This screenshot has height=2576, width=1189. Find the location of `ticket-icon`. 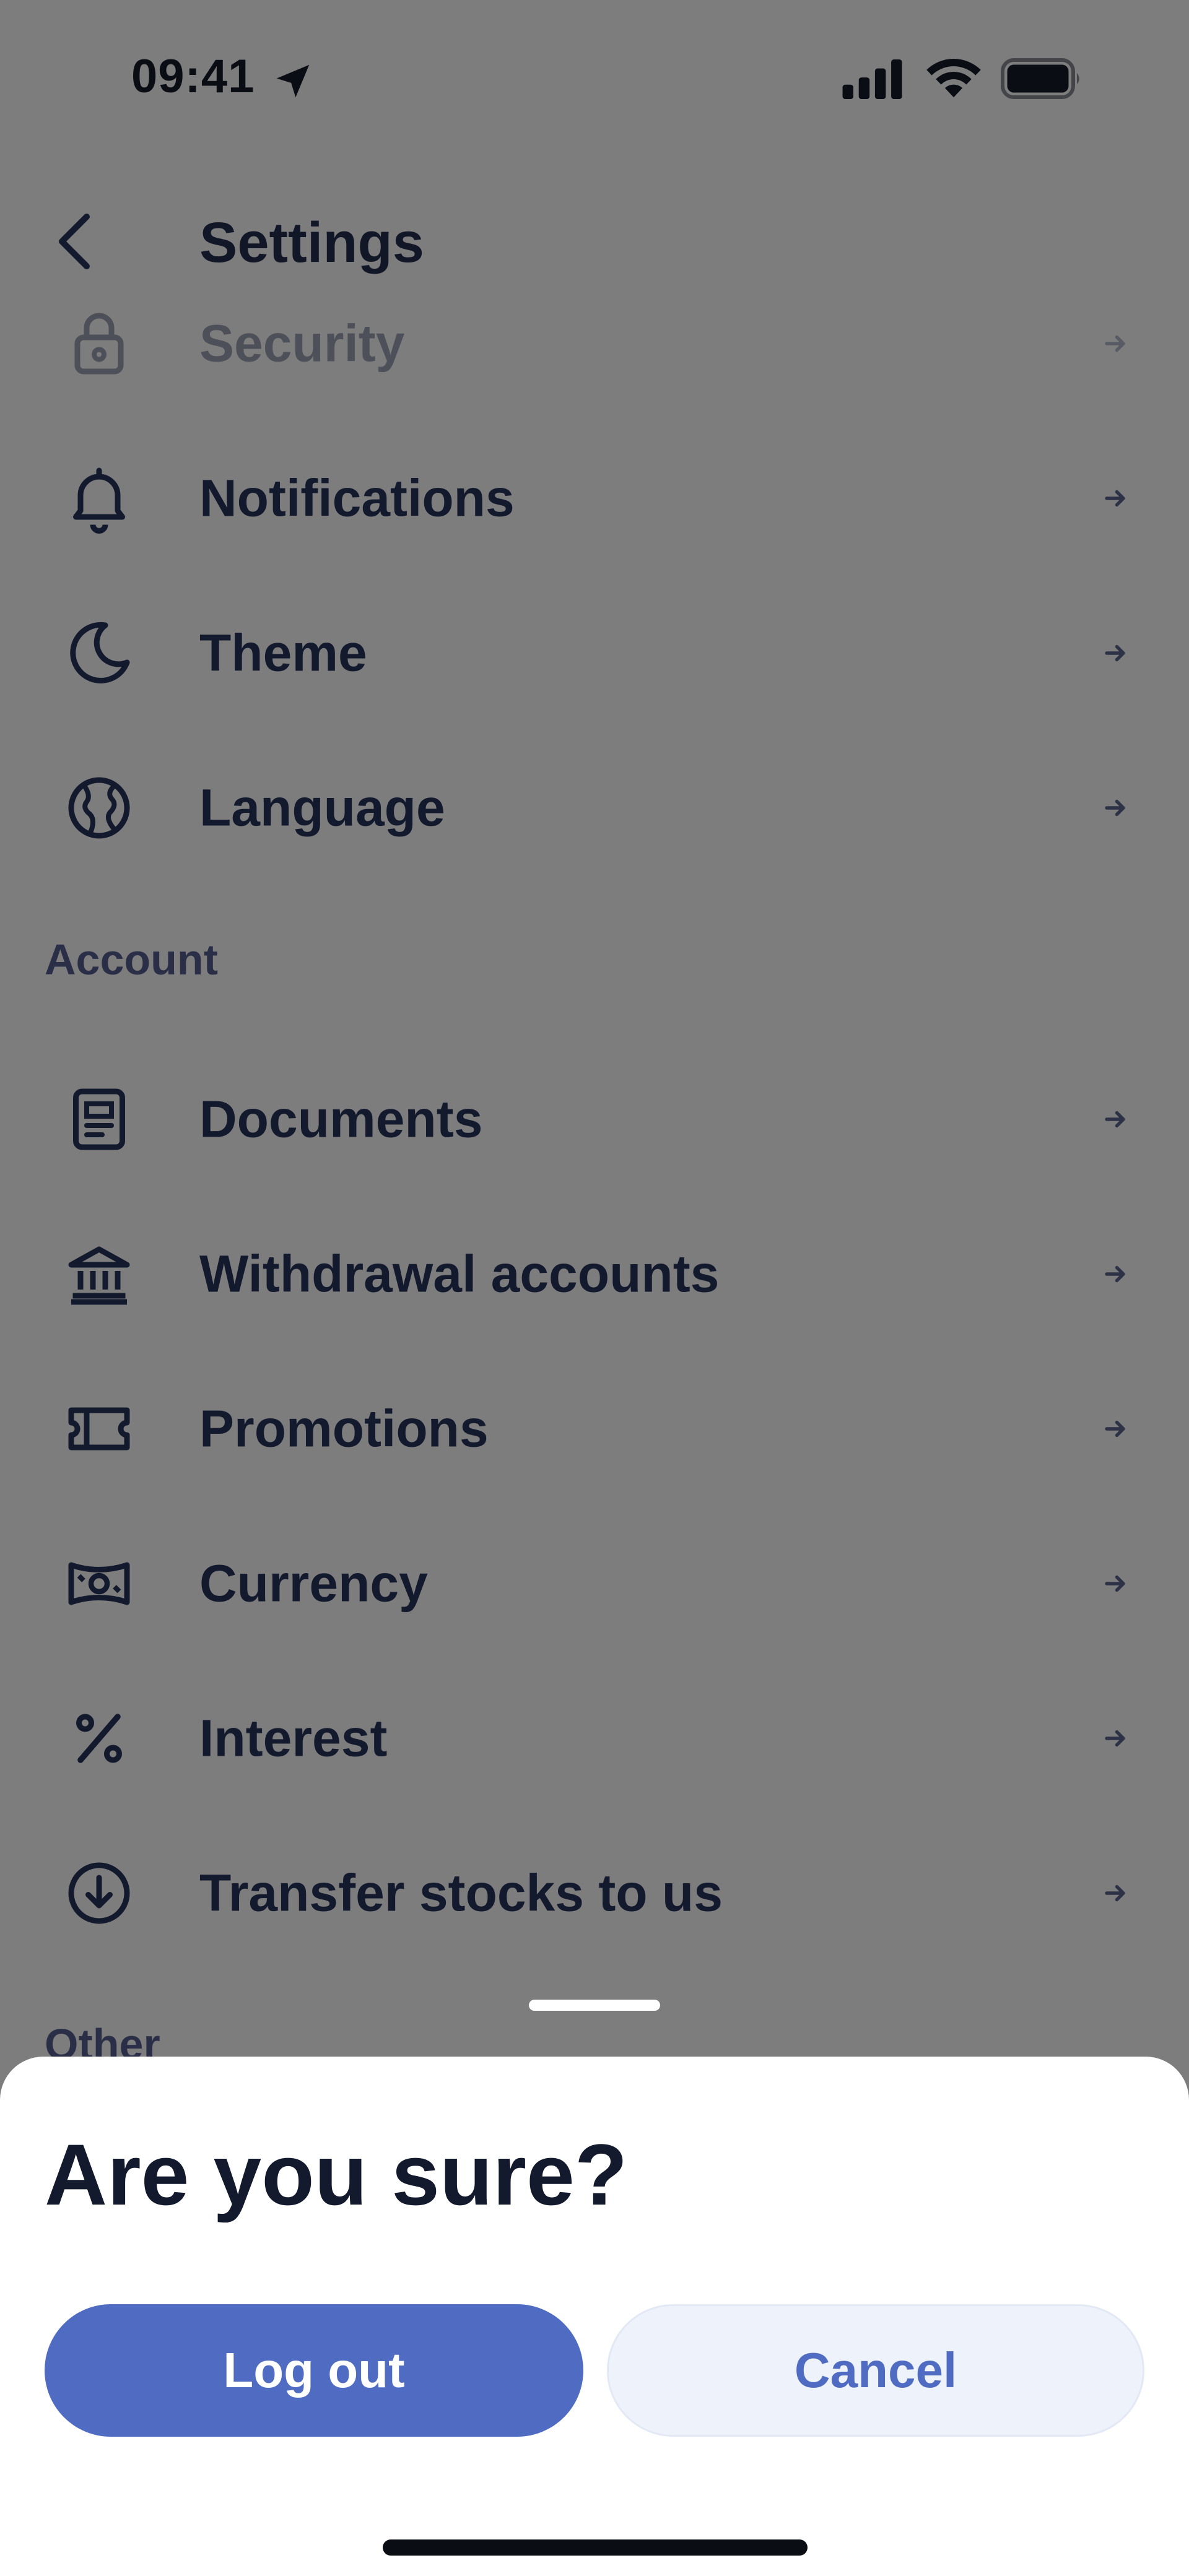

ticket-icon is located at coordinates (99, 1429).